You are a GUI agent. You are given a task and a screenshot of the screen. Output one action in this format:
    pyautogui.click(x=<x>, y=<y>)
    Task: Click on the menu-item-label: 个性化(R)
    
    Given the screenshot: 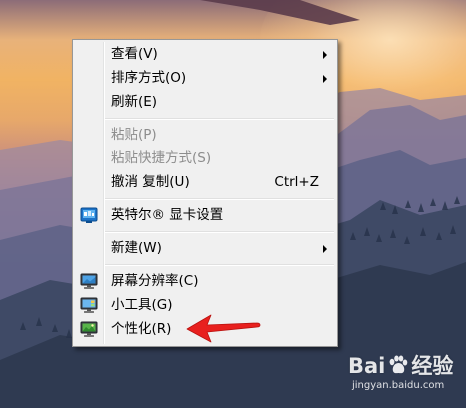 What is the action you would take?
    pyautogui.click(x=141, y=329)
    